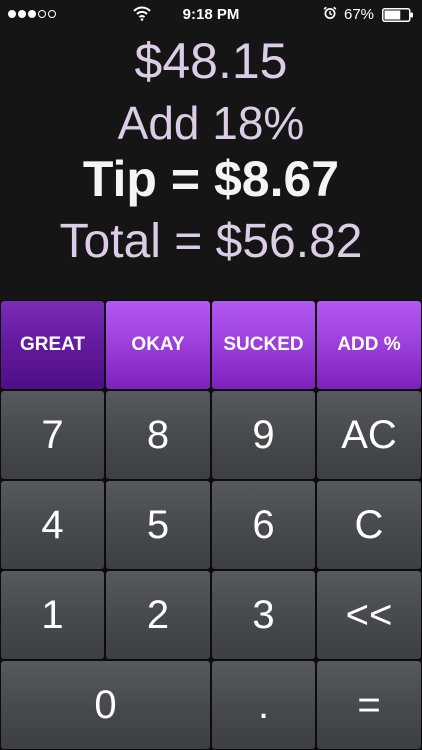  I want to click on bill-amount: $48.15, so click(211, 61).